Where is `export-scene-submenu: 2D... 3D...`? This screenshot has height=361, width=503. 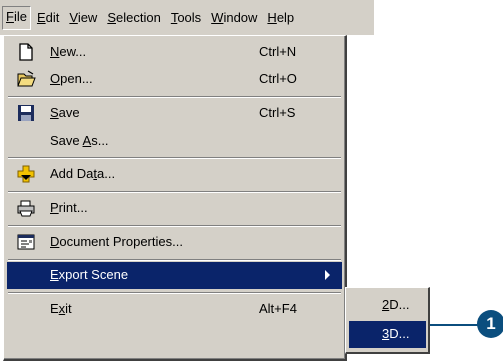 export-scene-submenu: 2D... 3D... is located at coordinates (387, 320).